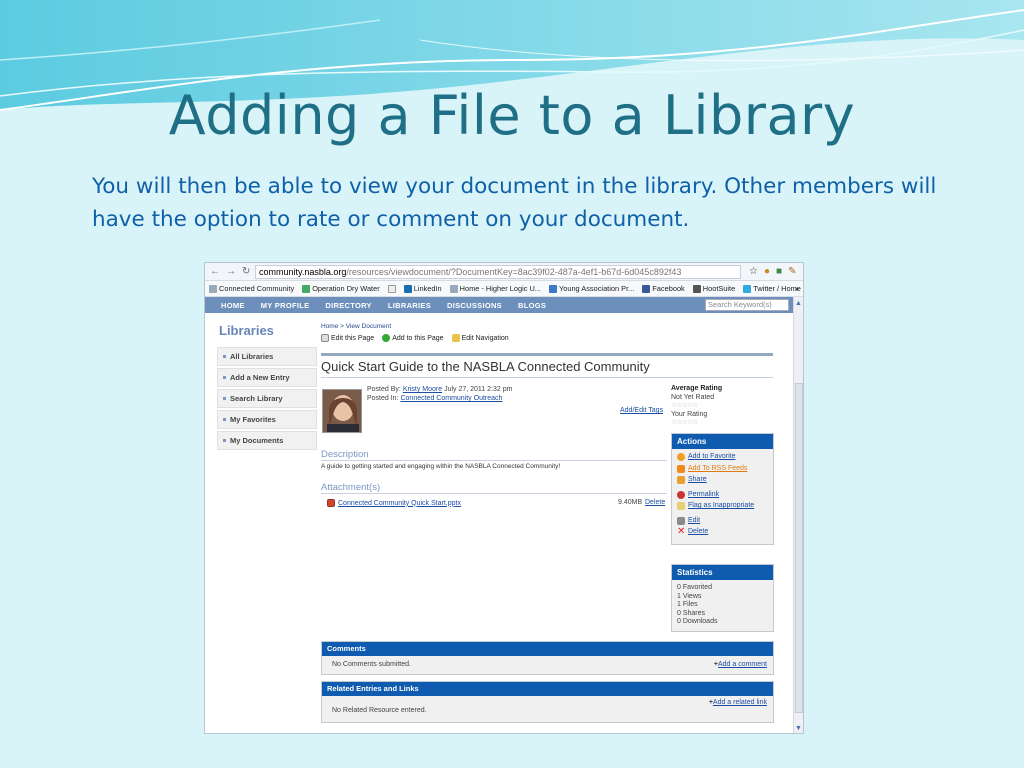 Image resolution: width=1024 pixels, height=768 pixels. I want to click on stat-files: 1 Files, so click(687, 604).